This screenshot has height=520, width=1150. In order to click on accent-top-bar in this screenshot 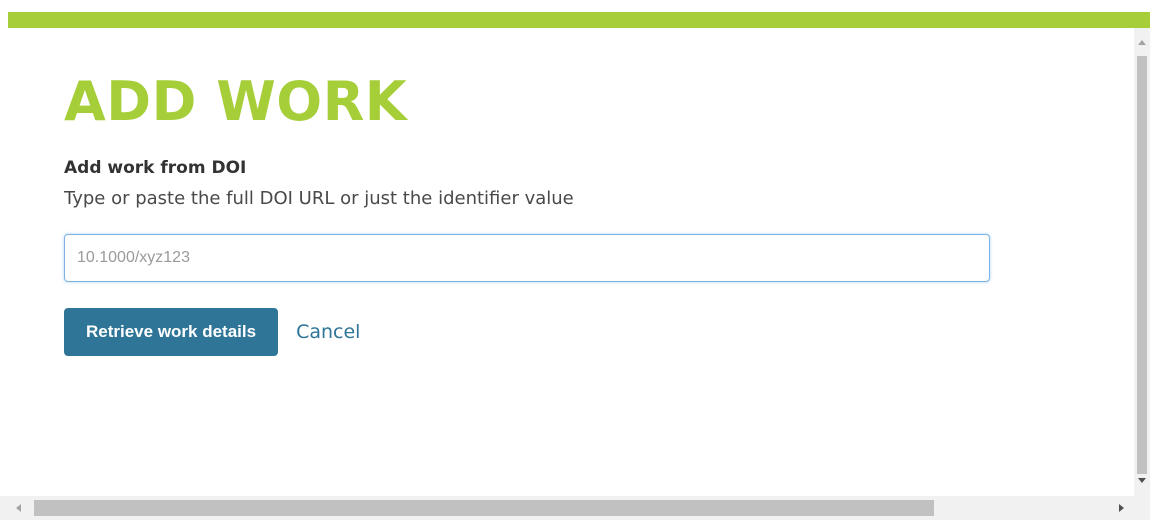, I will do `click(579, 20)`.